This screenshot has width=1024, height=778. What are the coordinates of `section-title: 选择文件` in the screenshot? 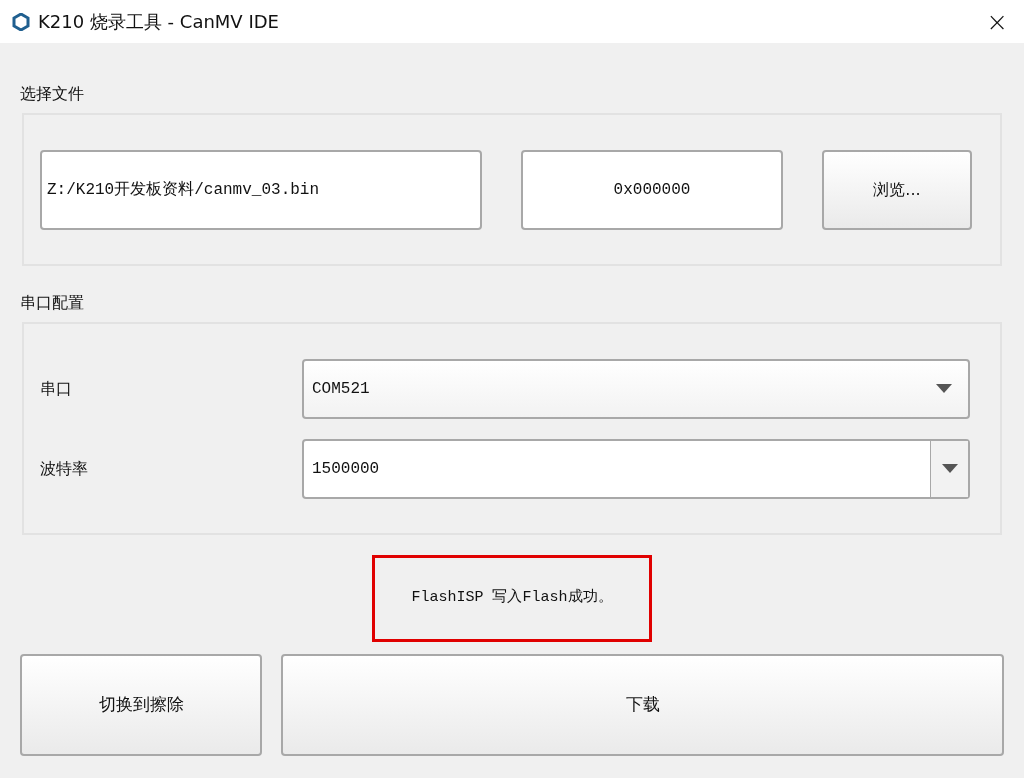 It's located at (52, 94).